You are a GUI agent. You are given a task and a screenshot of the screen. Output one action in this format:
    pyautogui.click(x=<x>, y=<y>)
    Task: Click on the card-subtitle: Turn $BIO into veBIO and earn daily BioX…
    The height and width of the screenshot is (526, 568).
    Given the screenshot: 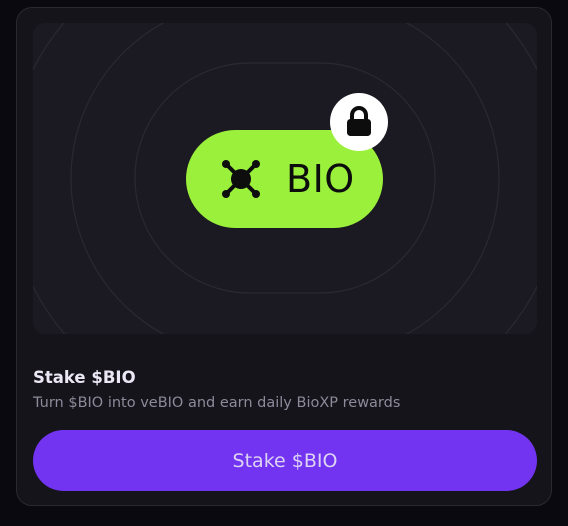 What is the action you would take?
    pyautogui.click(x=217, y=403)
    